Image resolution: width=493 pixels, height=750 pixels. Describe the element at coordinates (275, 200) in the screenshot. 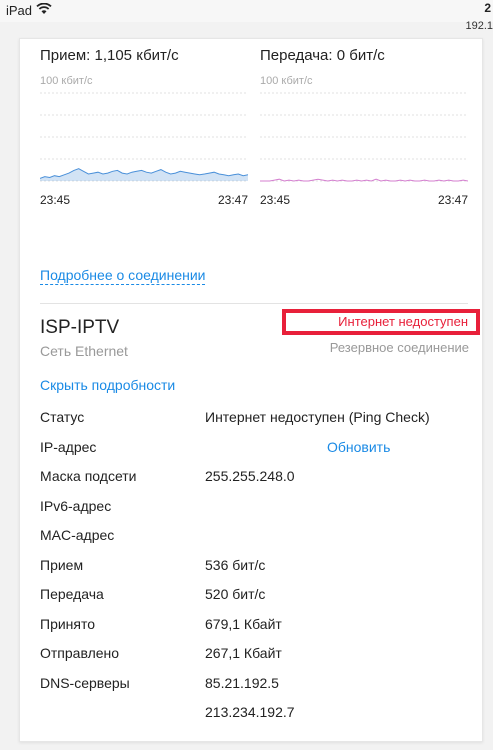

I see `tx-chart-time-start: 23:45` at that location.